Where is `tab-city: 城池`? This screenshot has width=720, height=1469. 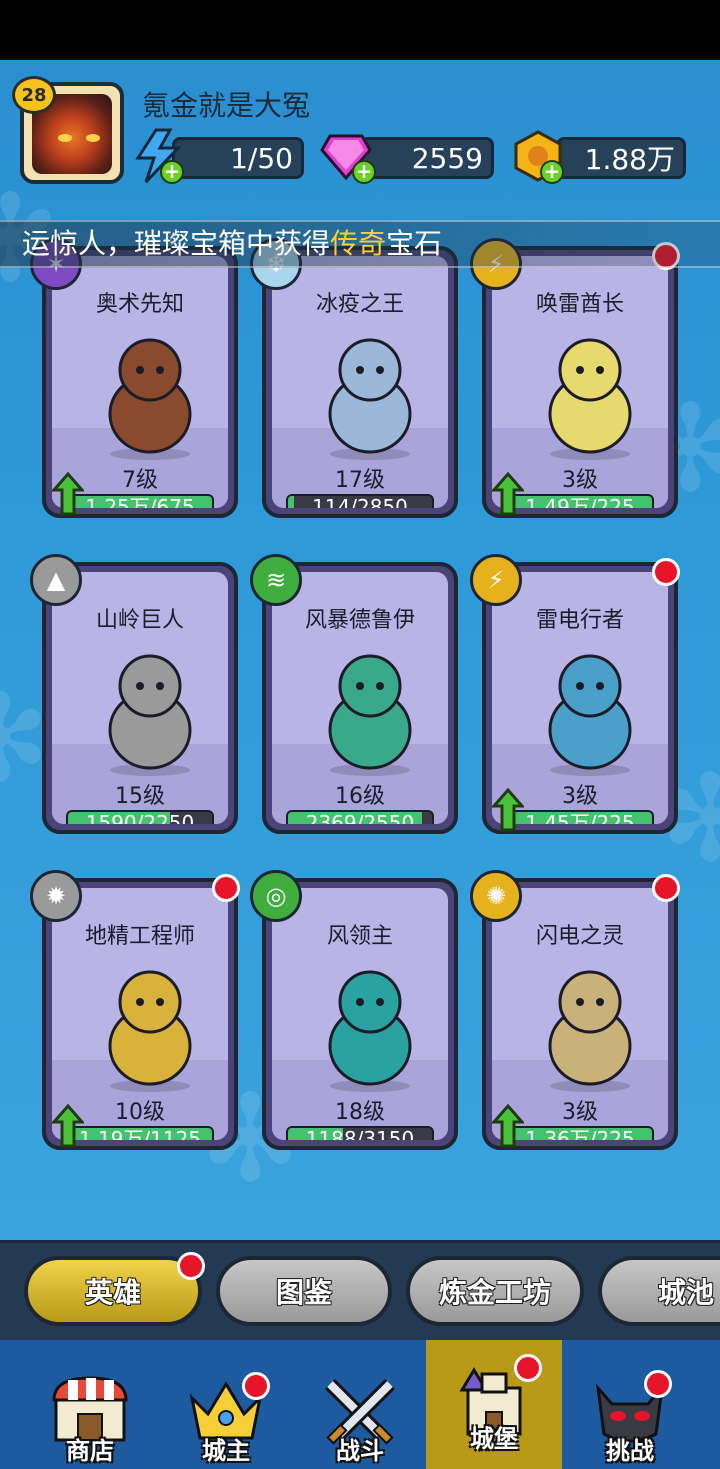
tab-city: 城池 is located at coordinates (659, 1291).